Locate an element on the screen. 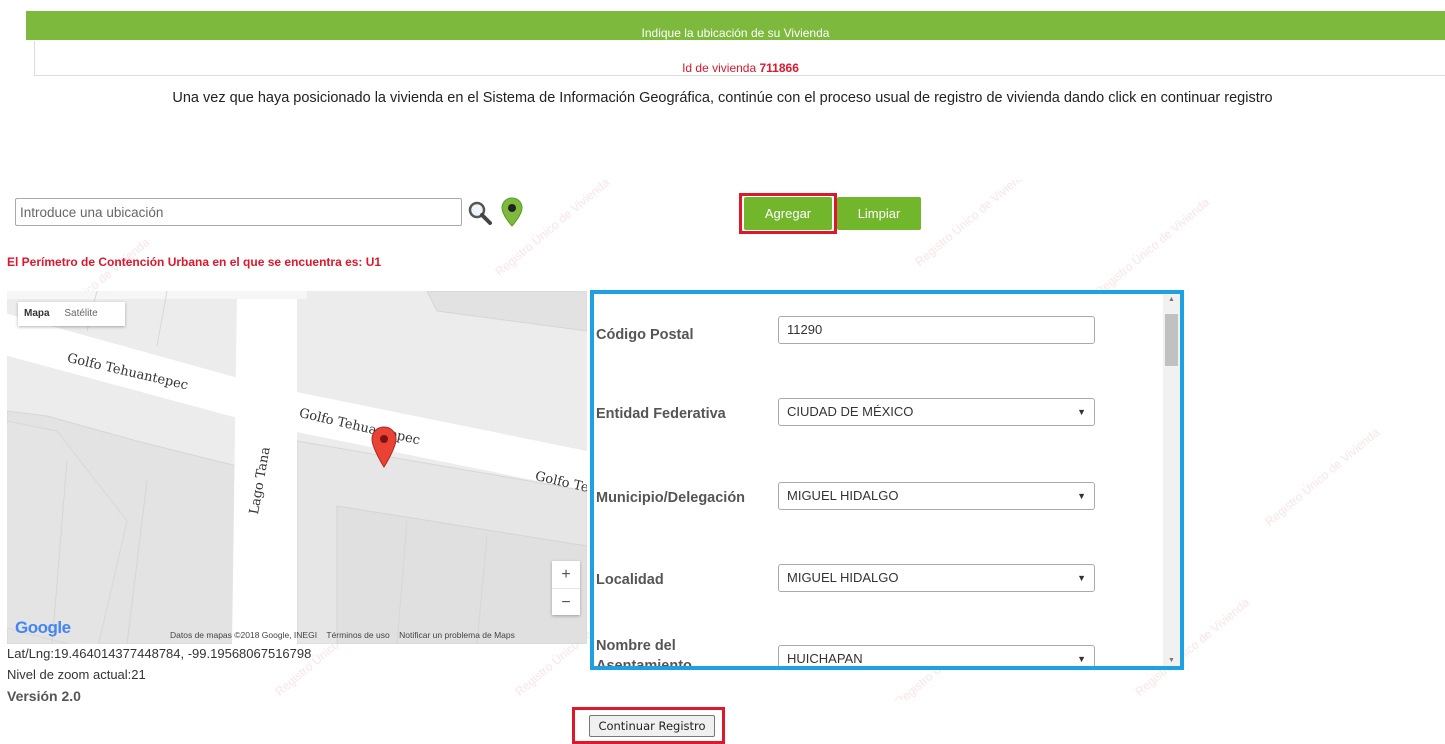 The image size is (1445, 744). housing-id-label: Id de vivienda is located at coordinates (719, 68).